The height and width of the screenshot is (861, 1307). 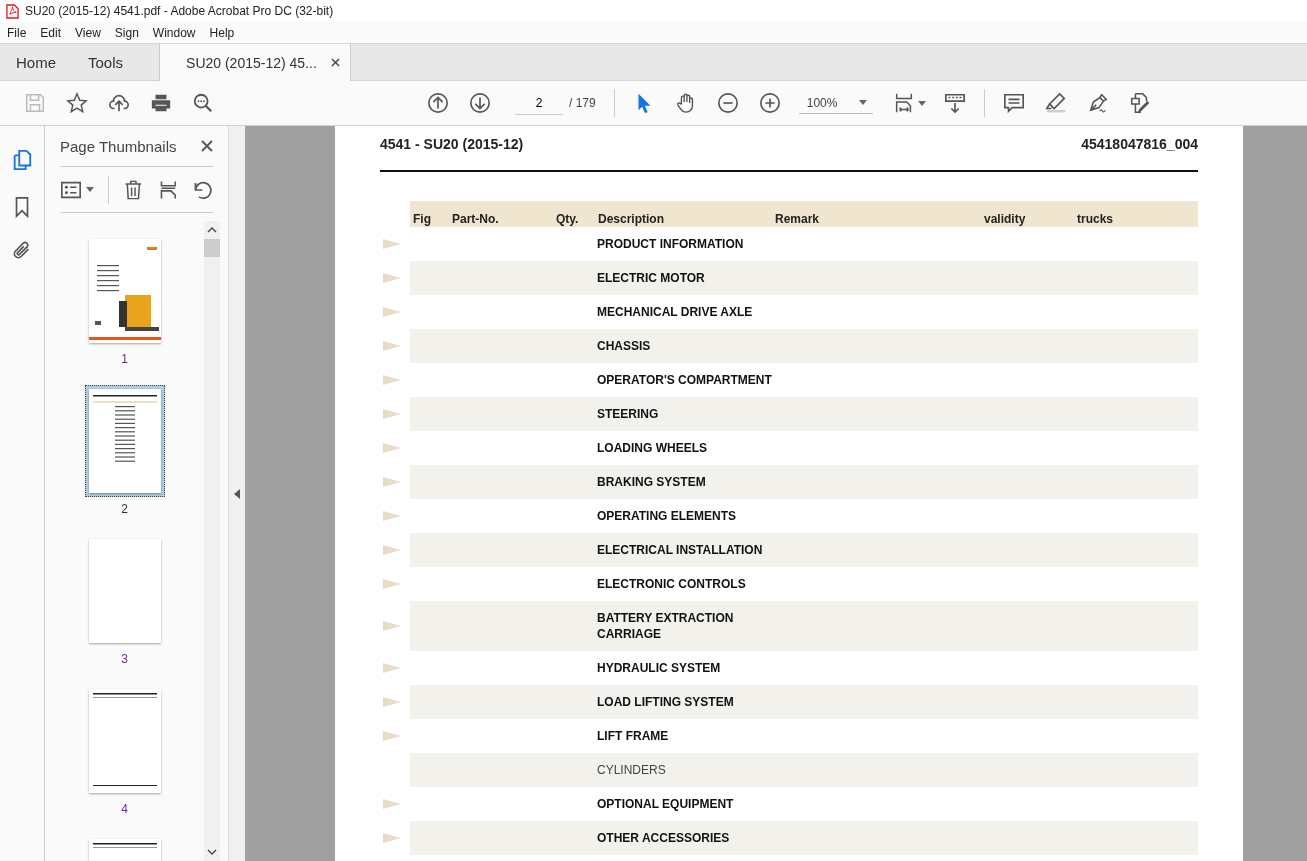 I want to click on star-icon, so click(x=77, y=103).